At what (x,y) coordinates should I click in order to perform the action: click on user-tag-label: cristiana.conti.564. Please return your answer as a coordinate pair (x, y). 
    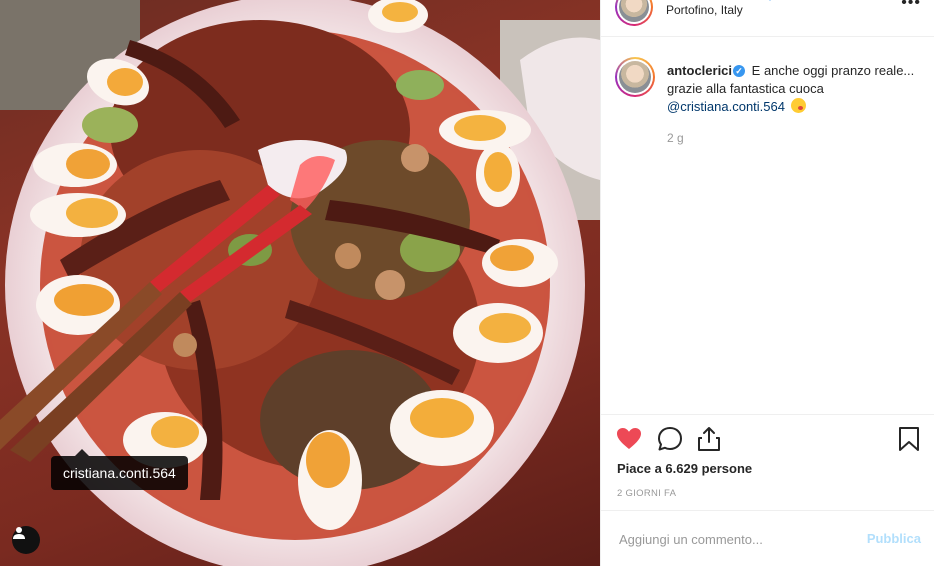
    Looking at the image, I should click on (119, 469).